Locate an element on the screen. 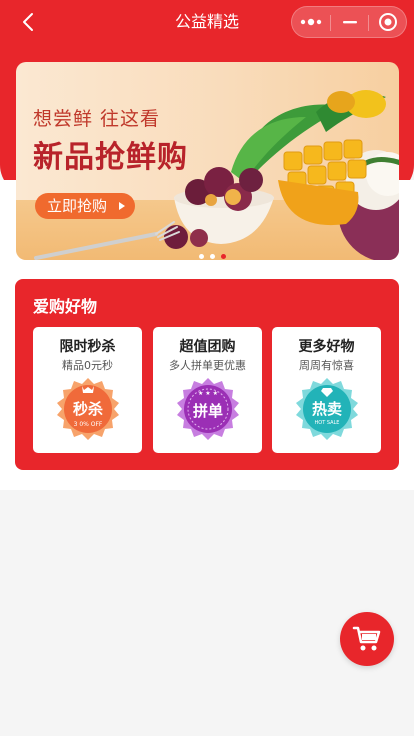 The width and height of the screenshot is (414, 736). hot-sale-badge-icon: 热卖 HOT SALE is located at coordinates (327, 409).